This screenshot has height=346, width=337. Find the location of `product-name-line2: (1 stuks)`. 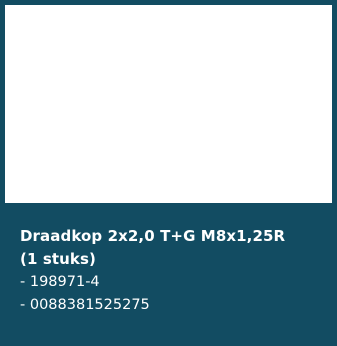

product-name-line2: (1 stuks) is located at coordinates (58, 259).